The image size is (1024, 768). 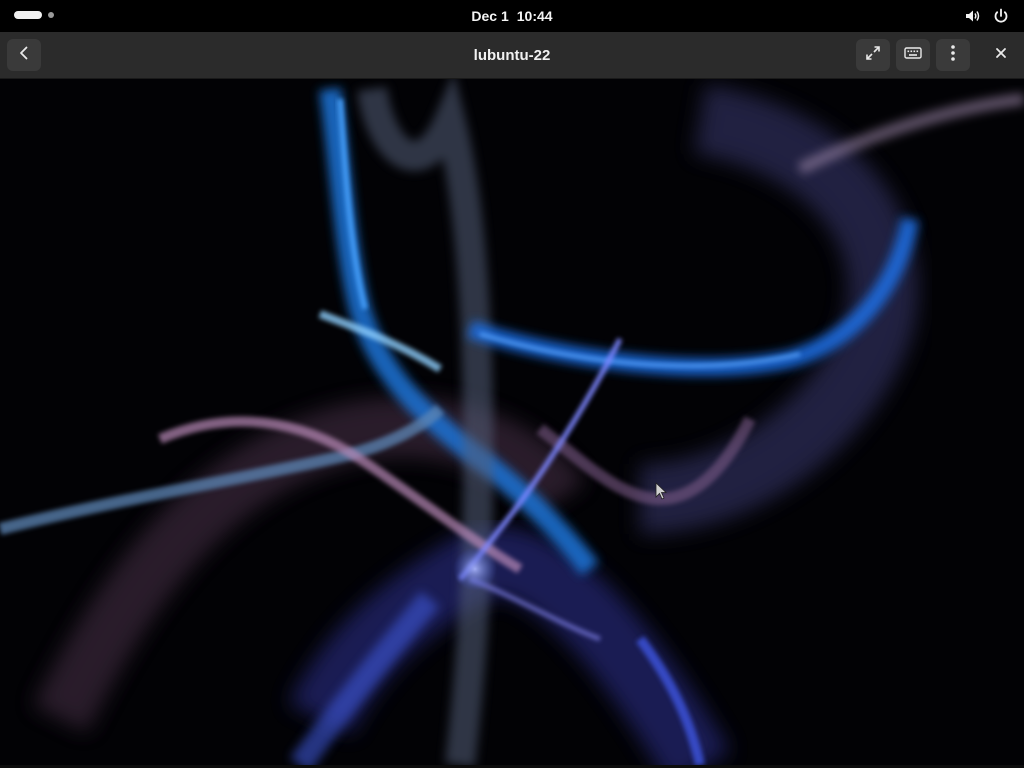 I want to click on app-header-bar: lubuntu-22, so click(x=512, y=55).